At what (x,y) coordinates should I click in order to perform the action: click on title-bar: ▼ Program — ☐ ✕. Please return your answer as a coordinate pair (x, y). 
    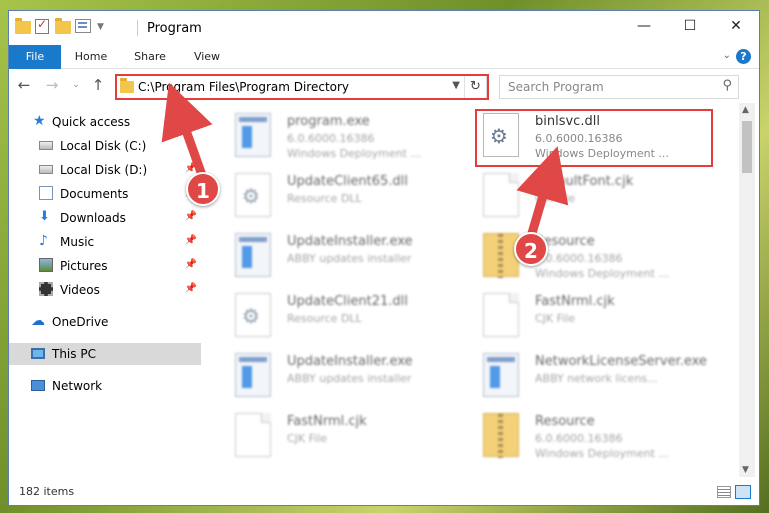
    Looking at the image, I should click on (384, 28).